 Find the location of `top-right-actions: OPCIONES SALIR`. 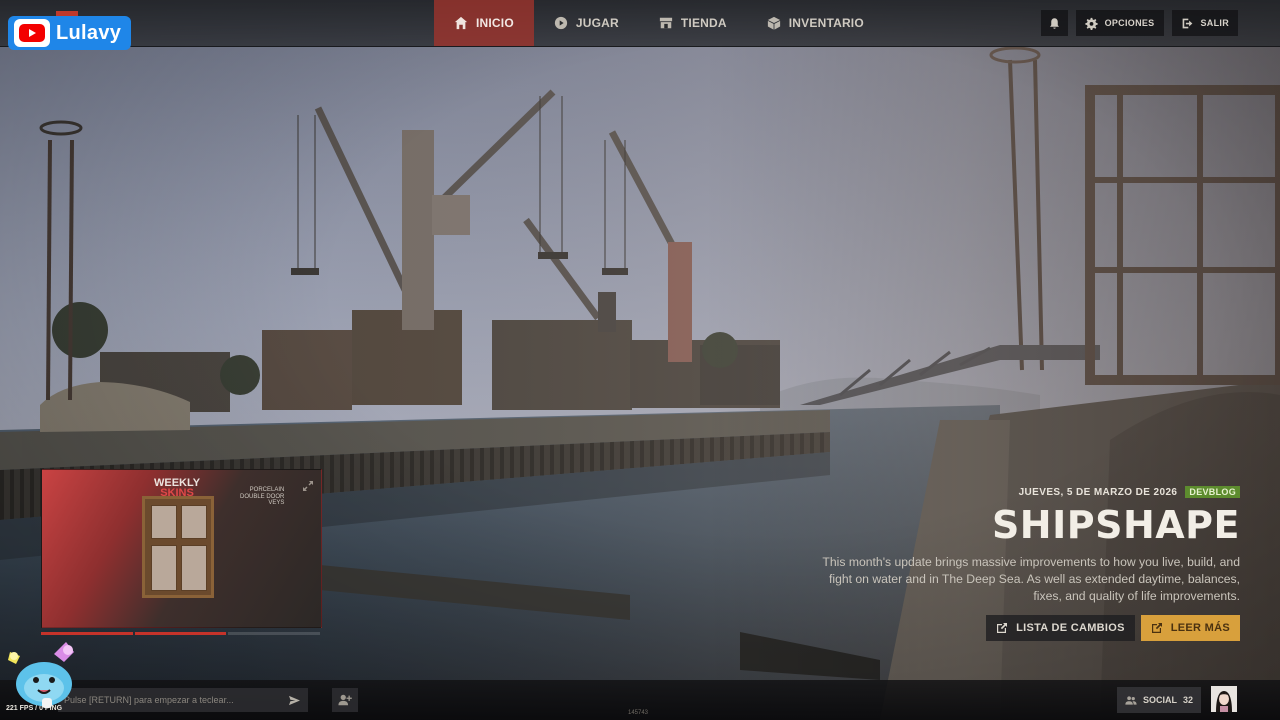

top-right-actions: OPCIONES SALIR is located at coordinates (1139, 23).